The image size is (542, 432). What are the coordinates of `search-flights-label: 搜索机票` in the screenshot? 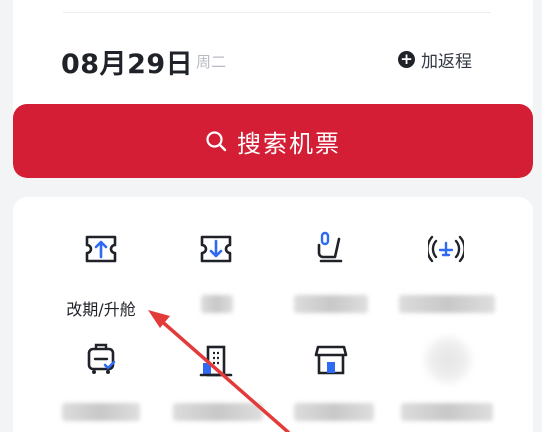 It's located at (289, 143).